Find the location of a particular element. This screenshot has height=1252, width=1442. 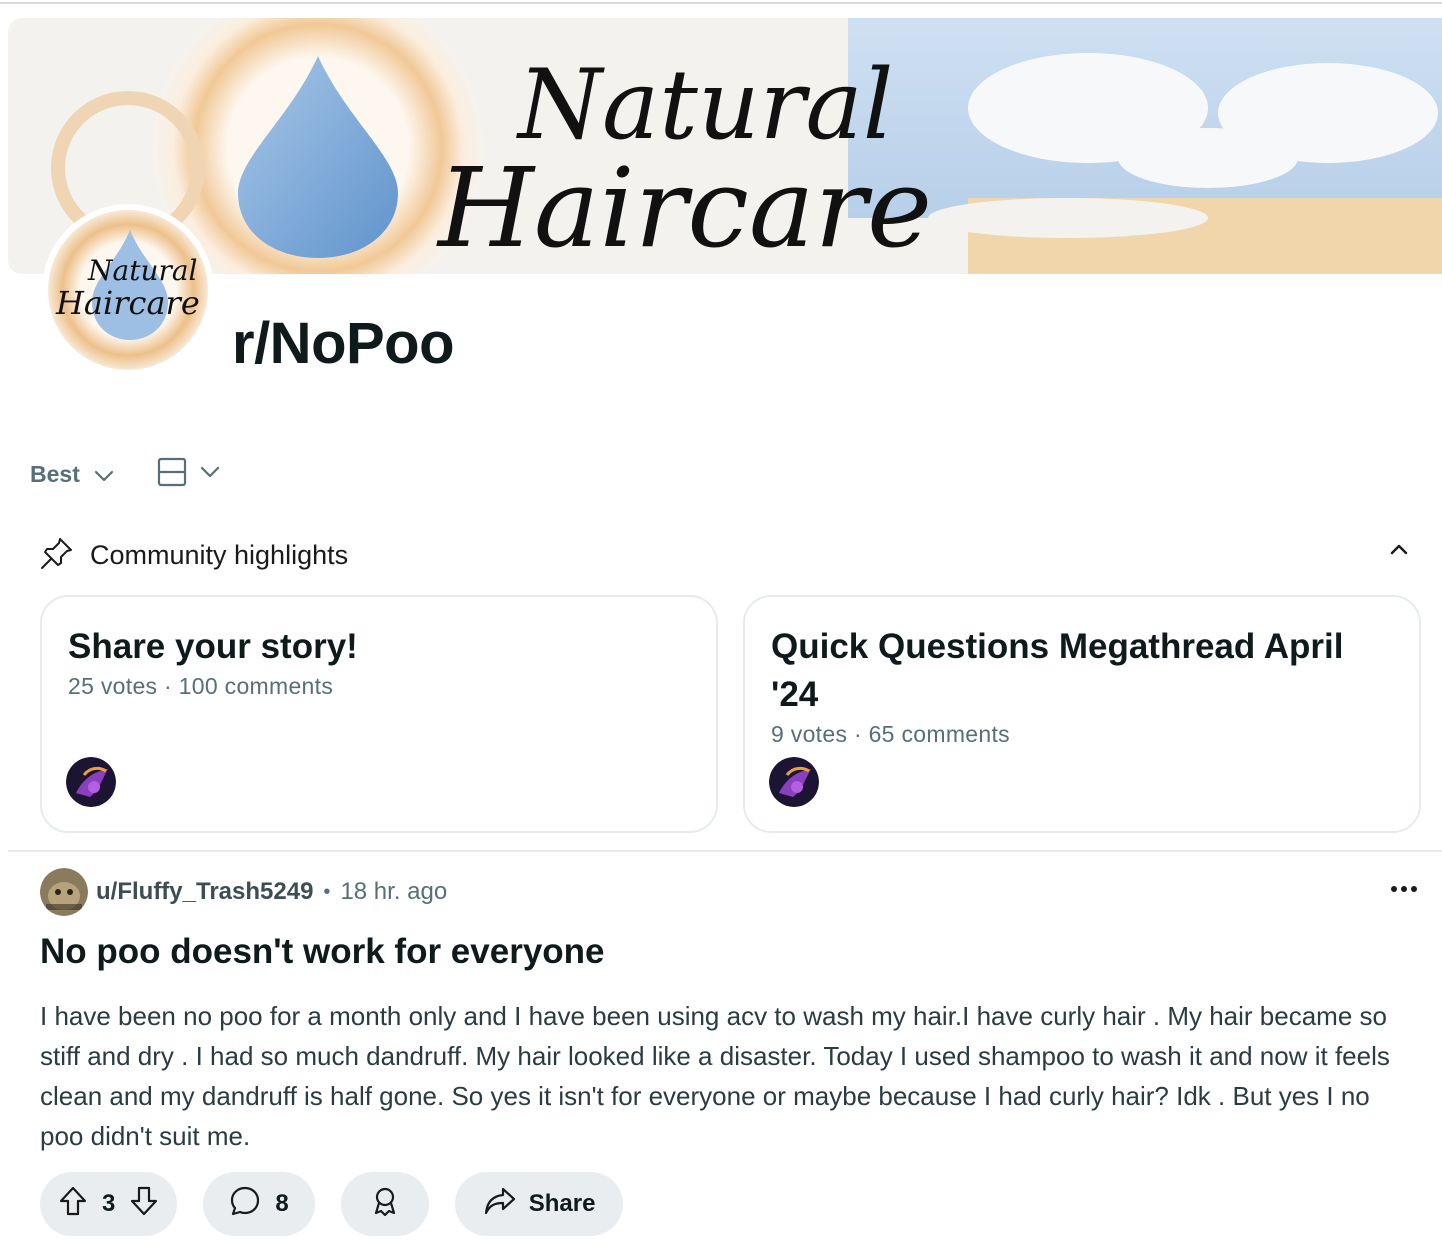

highlights-label: Community highlights is located at coordinates (219, 554).